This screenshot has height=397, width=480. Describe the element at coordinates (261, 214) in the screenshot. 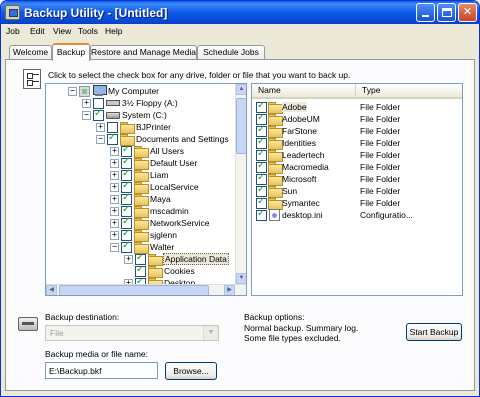

I see `list-checkbox` at that location.